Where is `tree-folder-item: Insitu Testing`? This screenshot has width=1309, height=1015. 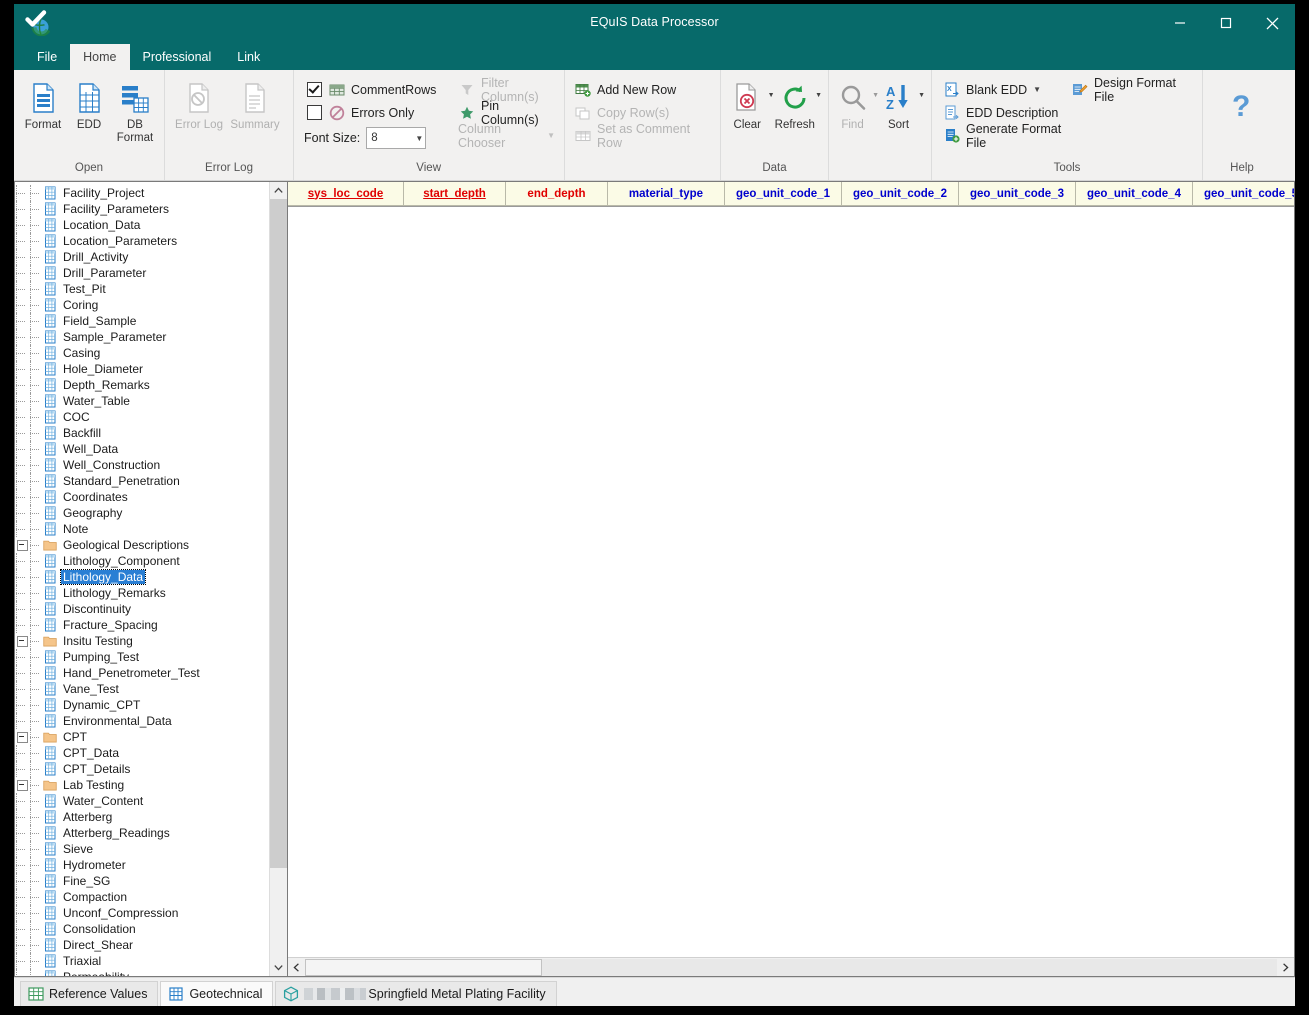
tree-folder-item: Insitu Testing is located at coordinates (142, 641).